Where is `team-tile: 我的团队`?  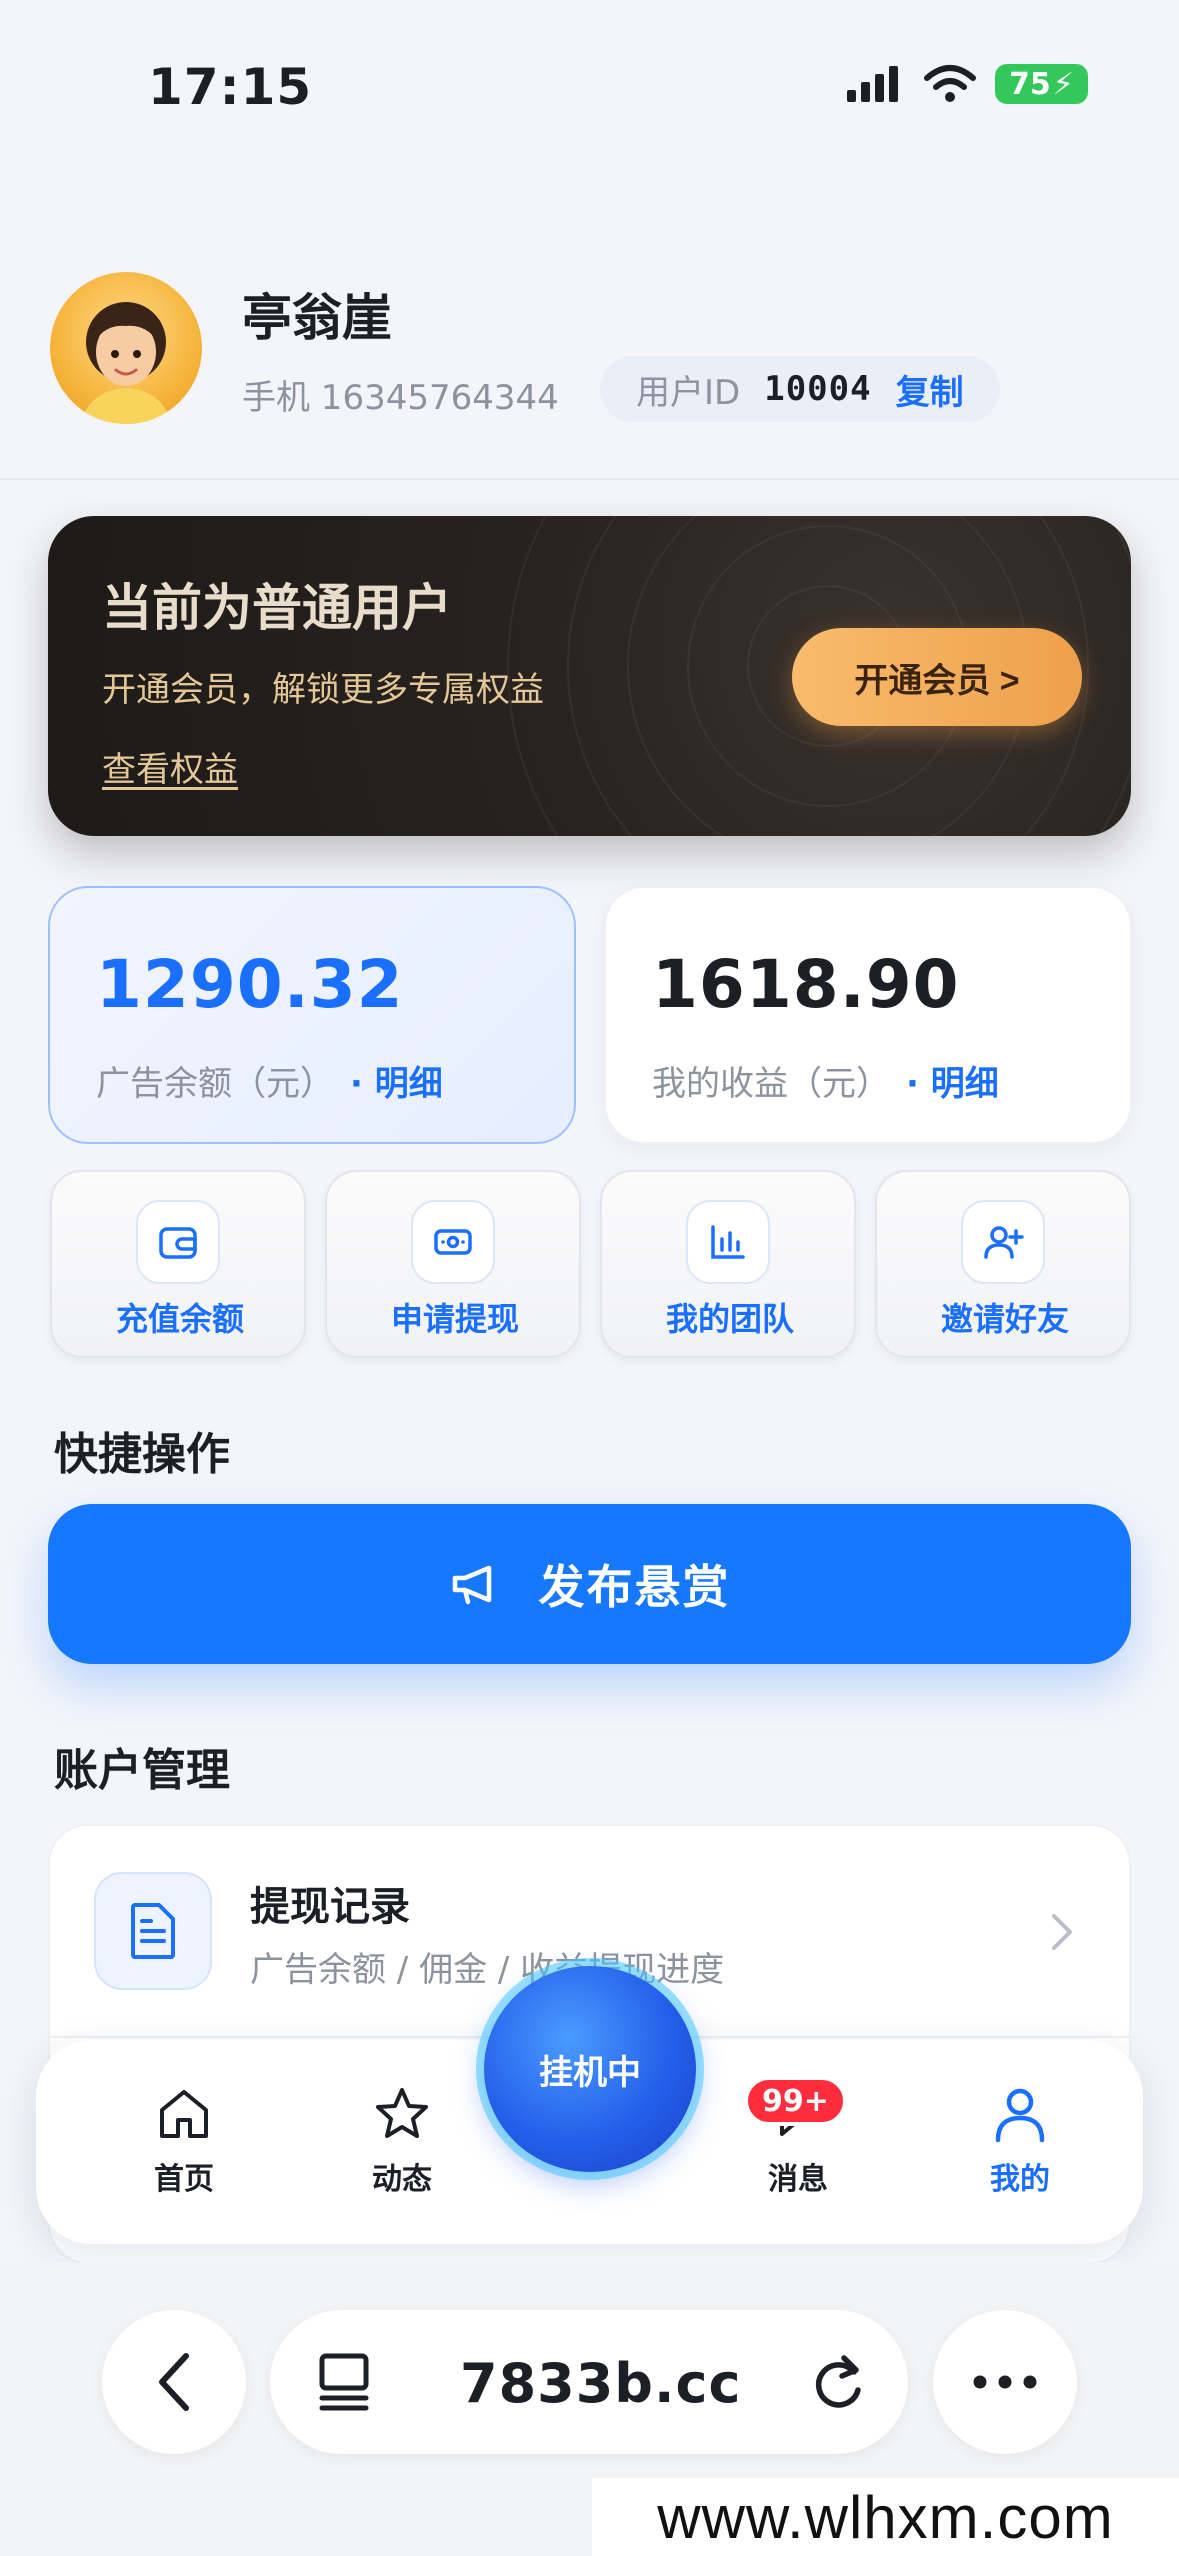 team-tile: 我的团队 is located at coordinates (728, 1264).